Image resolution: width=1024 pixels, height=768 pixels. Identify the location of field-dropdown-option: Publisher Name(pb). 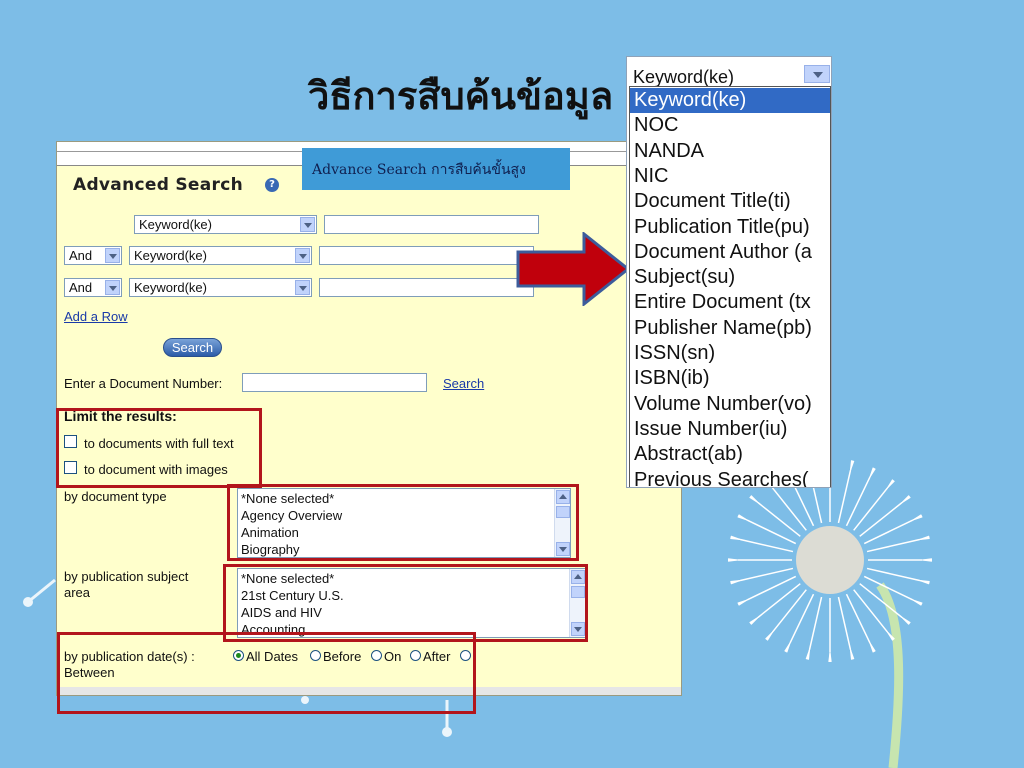
(730, 328).